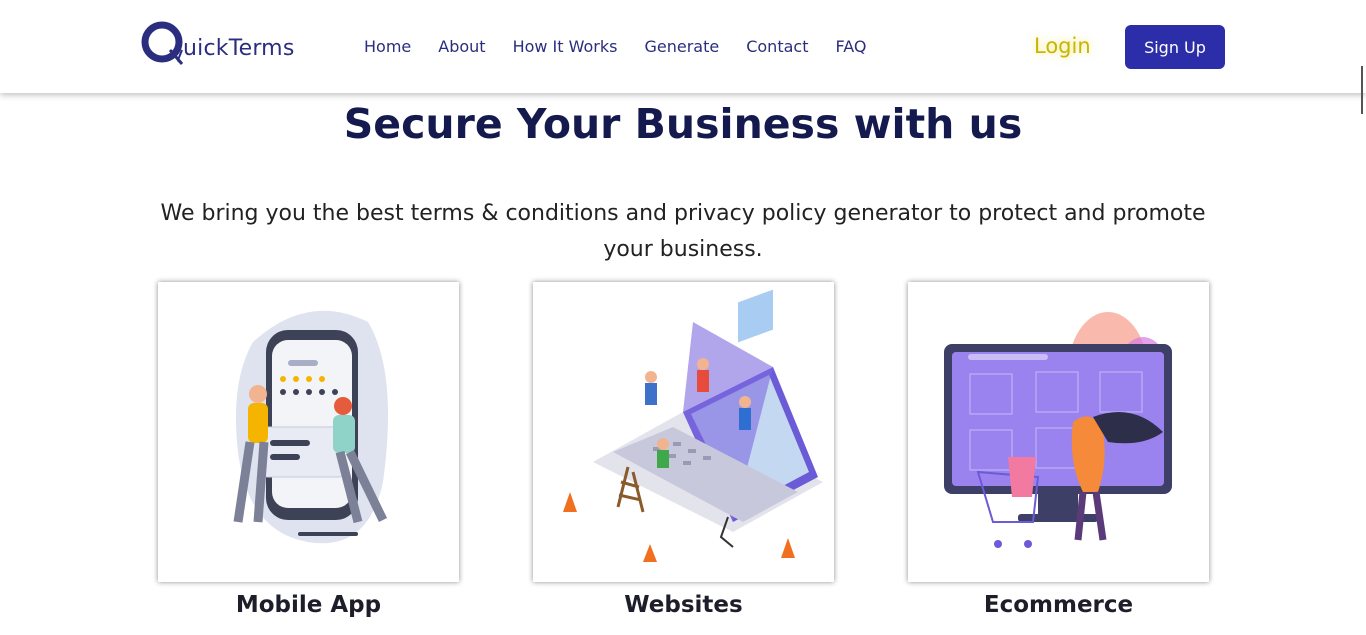  What do you see at coordinates (683, 124) in the screenshot?
I see `hero-title: Secure Your Business with us` at bounding box center [683, 124].